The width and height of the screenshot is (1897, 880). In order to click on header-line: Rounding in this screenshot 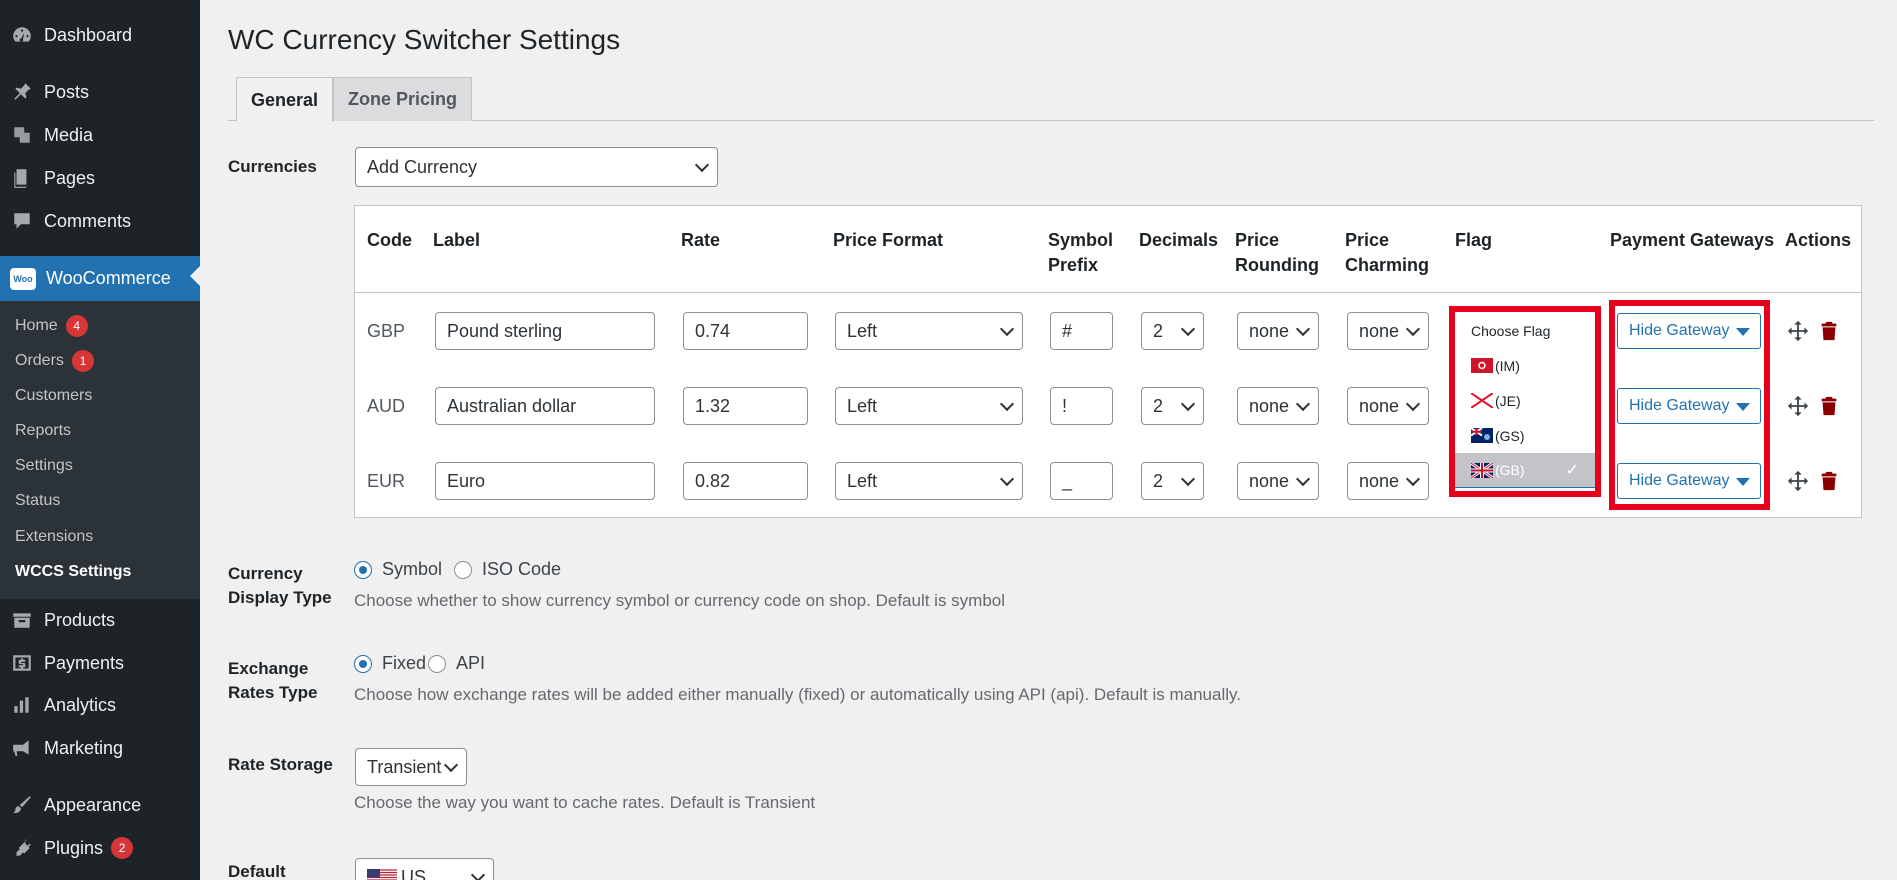, I will do `click(1277, 265)`.